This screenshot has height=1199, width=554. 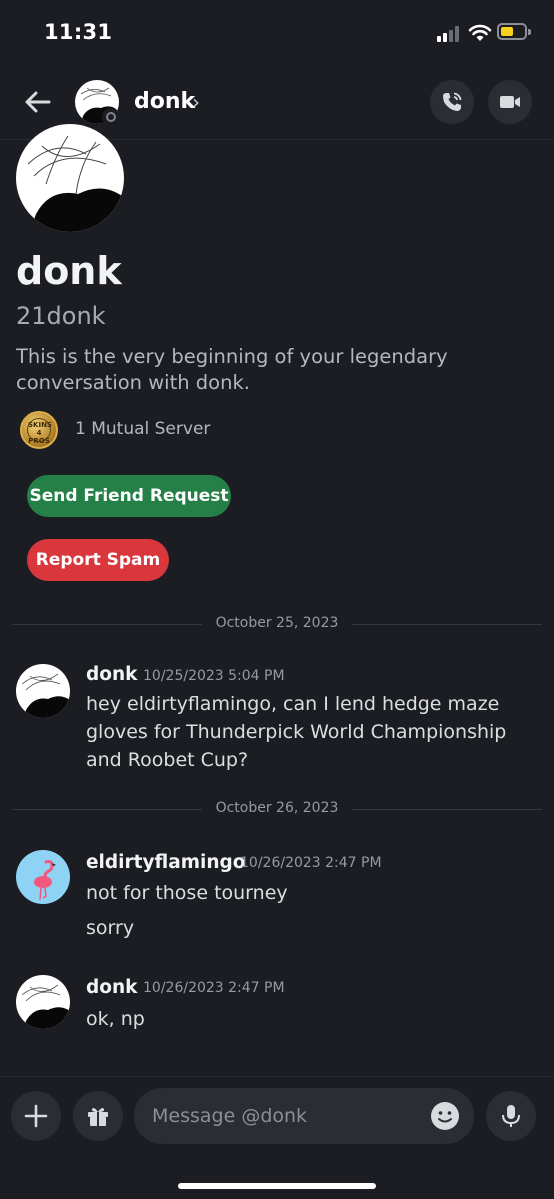 What do you see at coordinates (61, 316) in the screenshot?
I see `profile-username: 21donk` at bounding box center [61, 316].